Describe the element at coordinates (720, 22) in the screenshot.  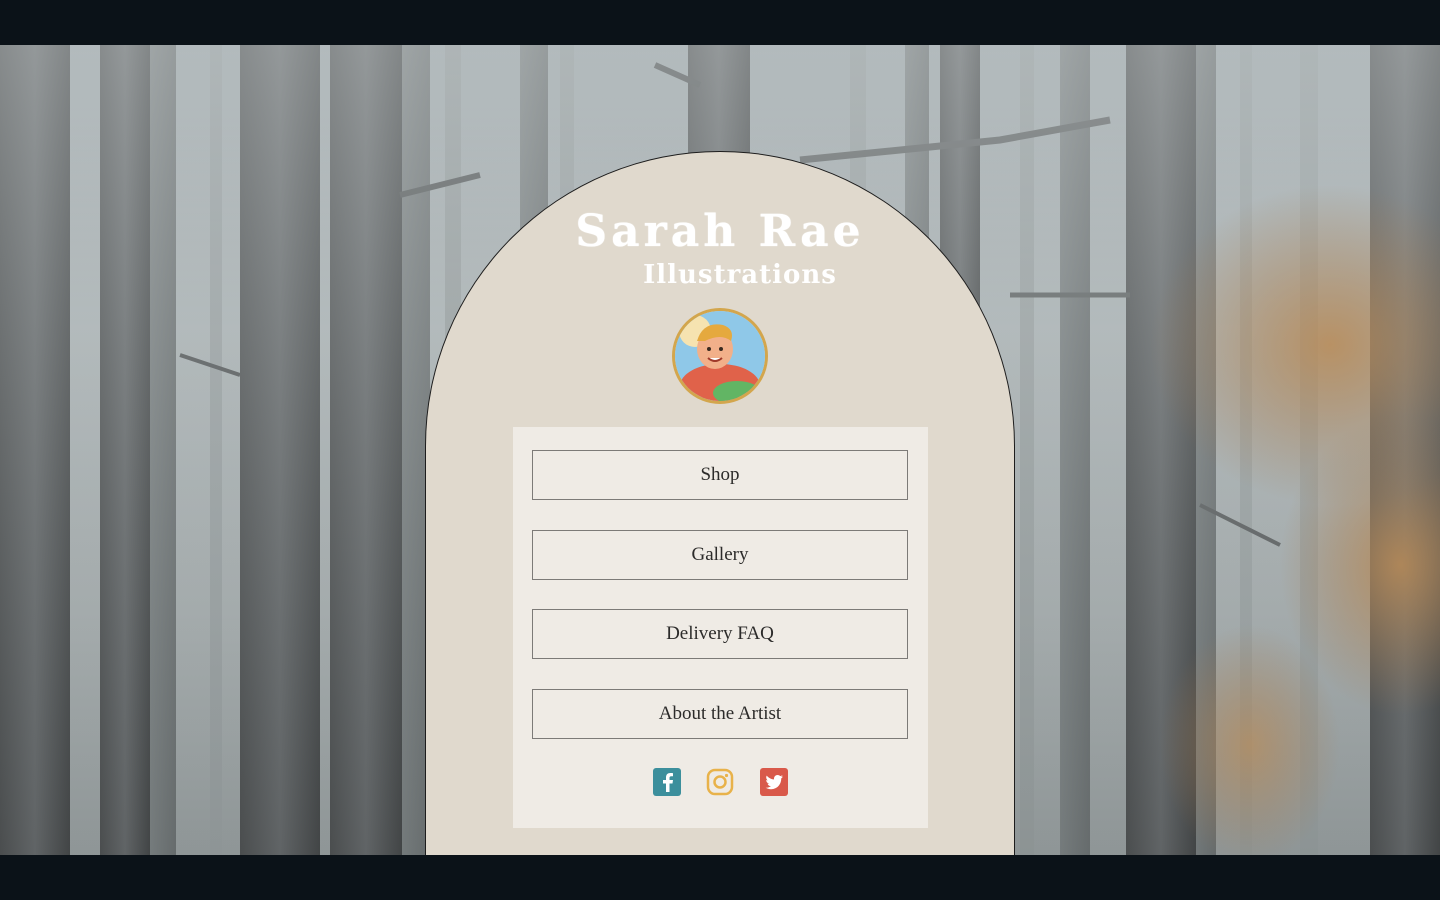
I see `letterbox-top` at that location.